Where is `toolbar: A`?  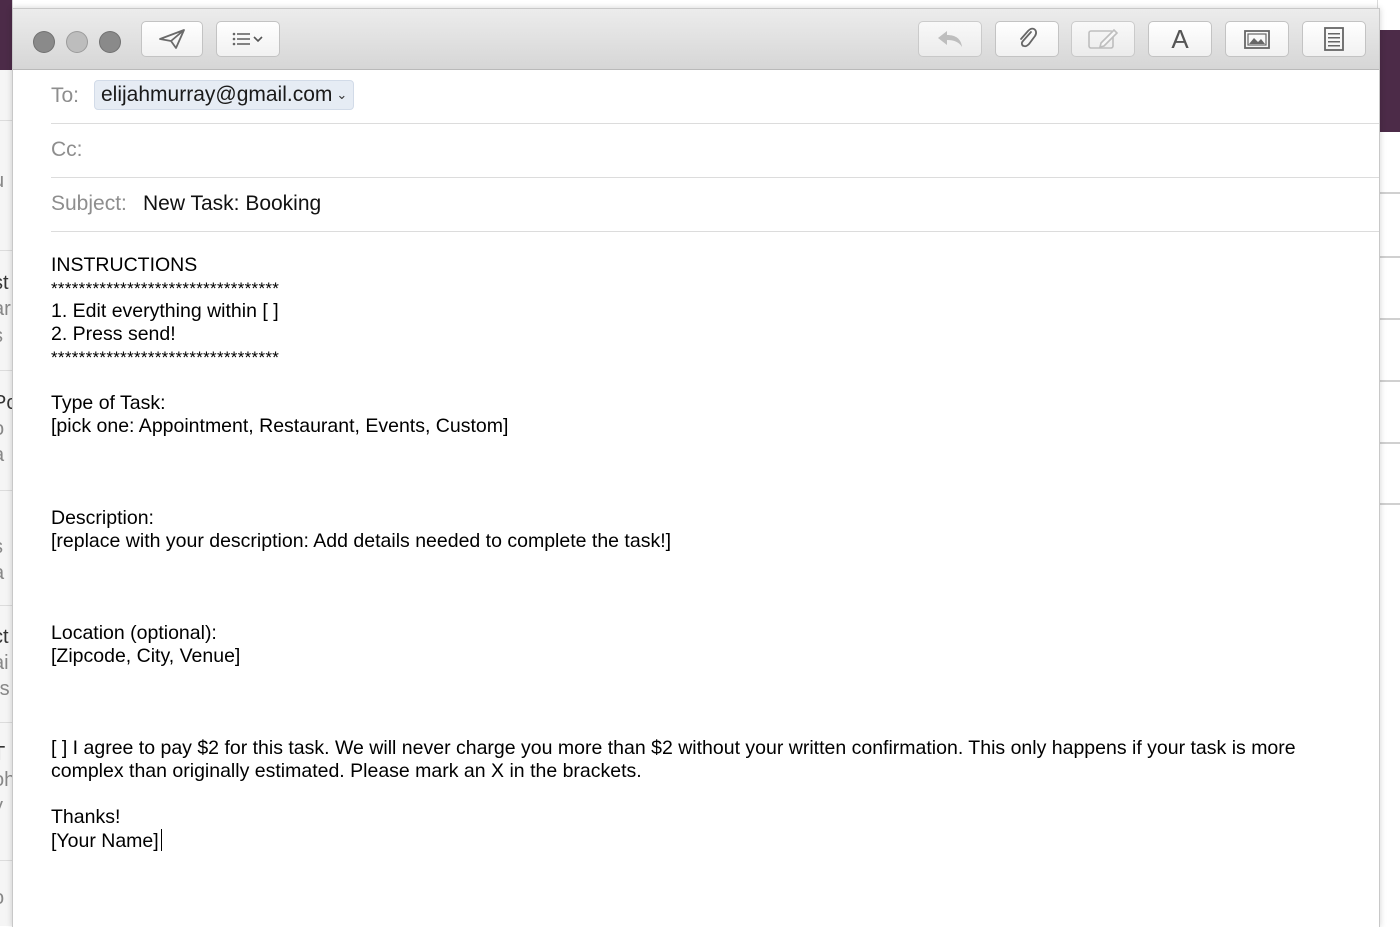
toolbar: A is located at coordinates (696, 39).